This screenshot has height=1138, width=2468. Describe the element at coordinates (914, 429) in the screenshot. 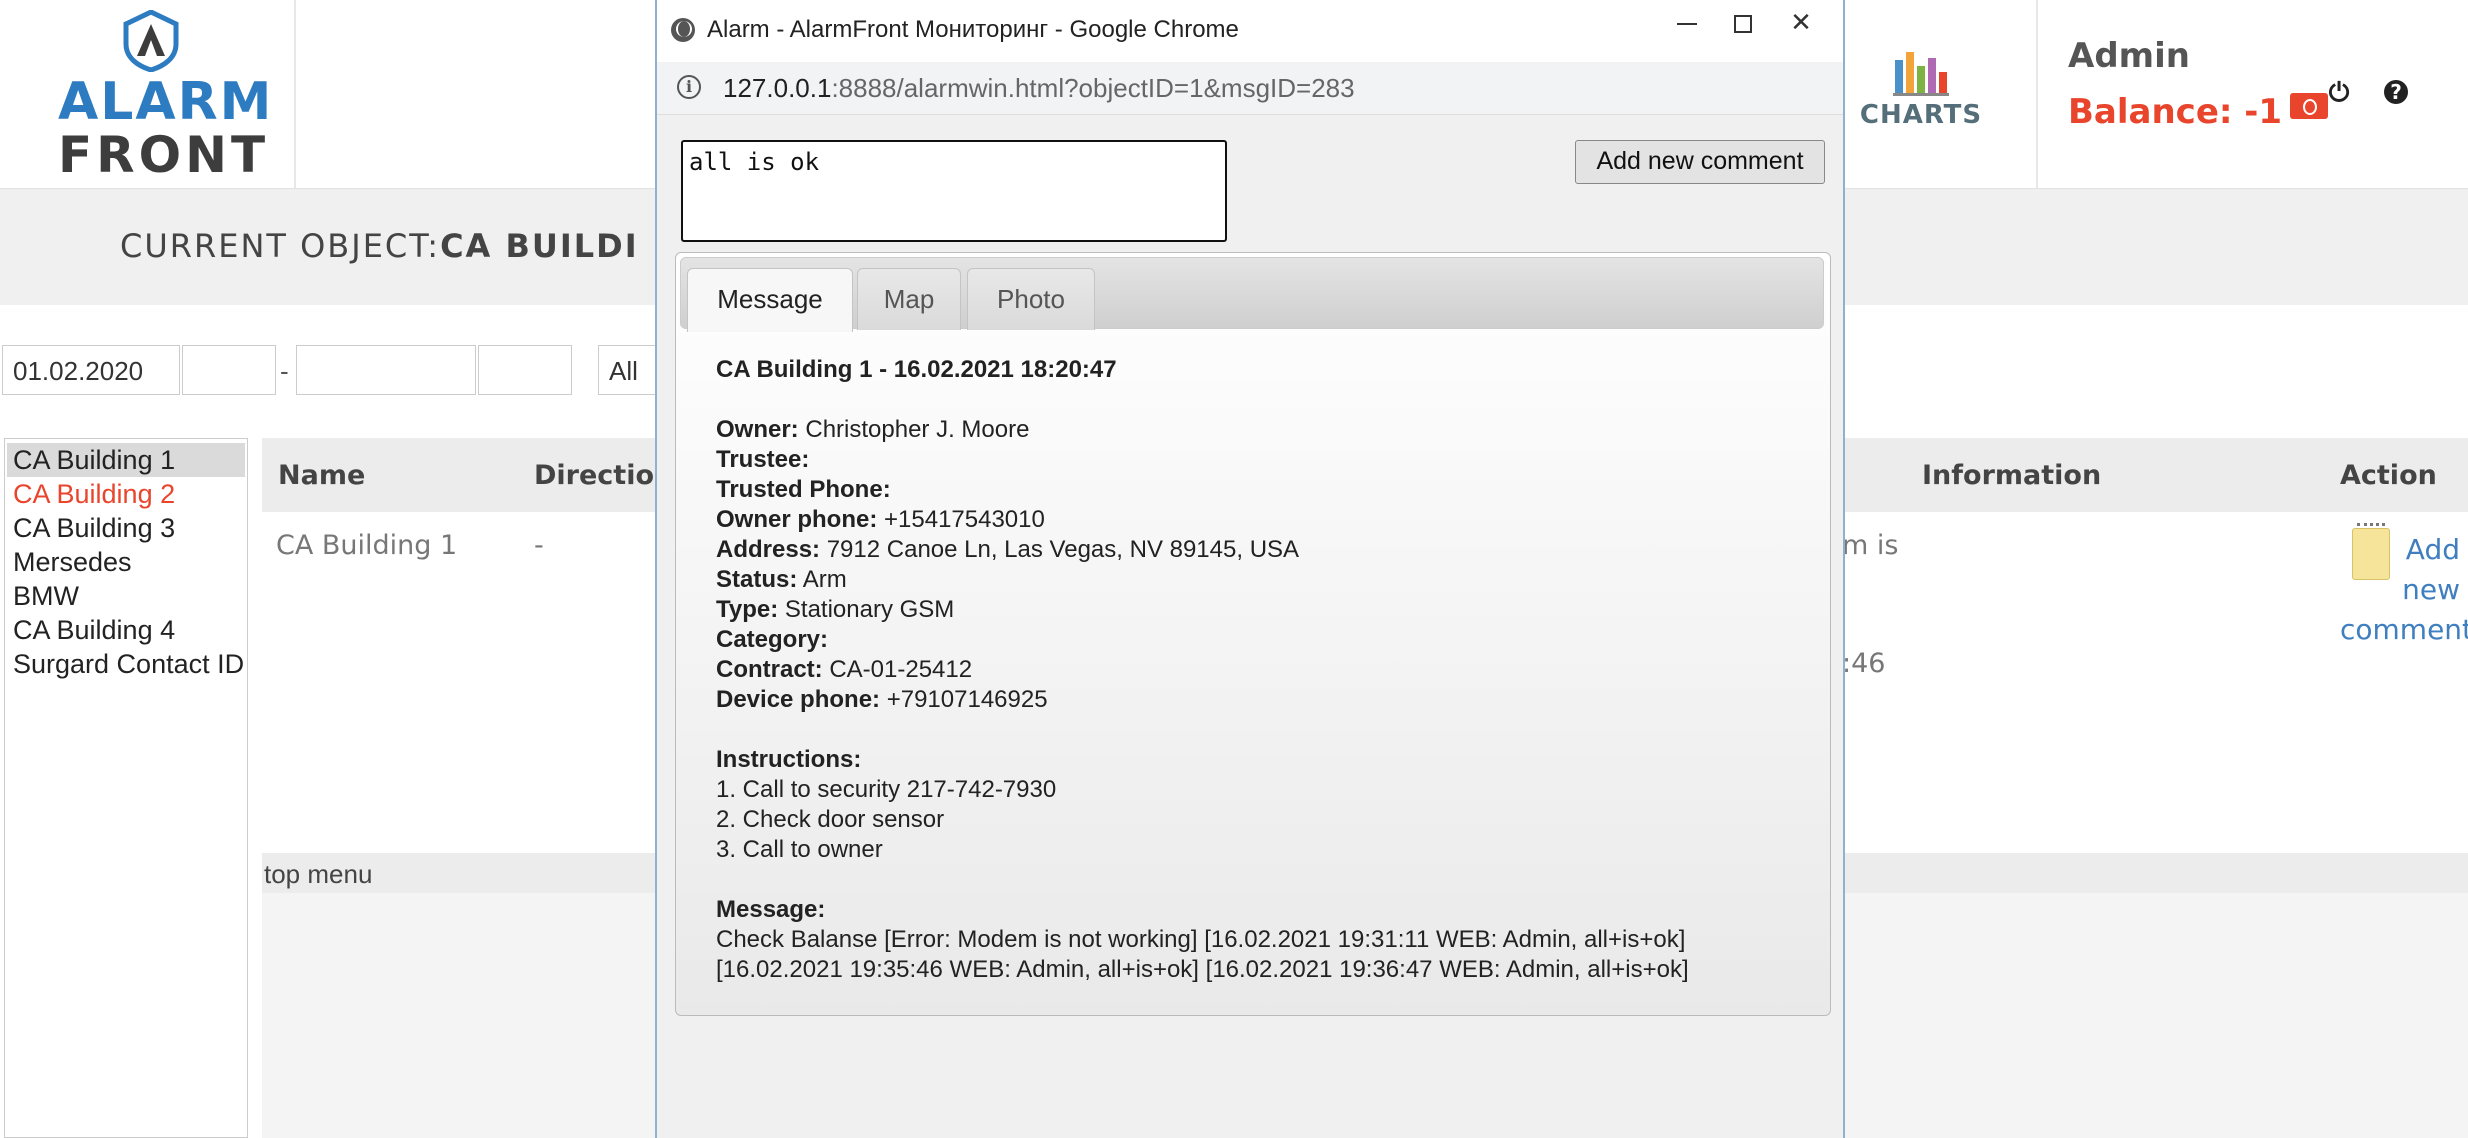

I see `field-value: Christopher J. Moore` at that location.